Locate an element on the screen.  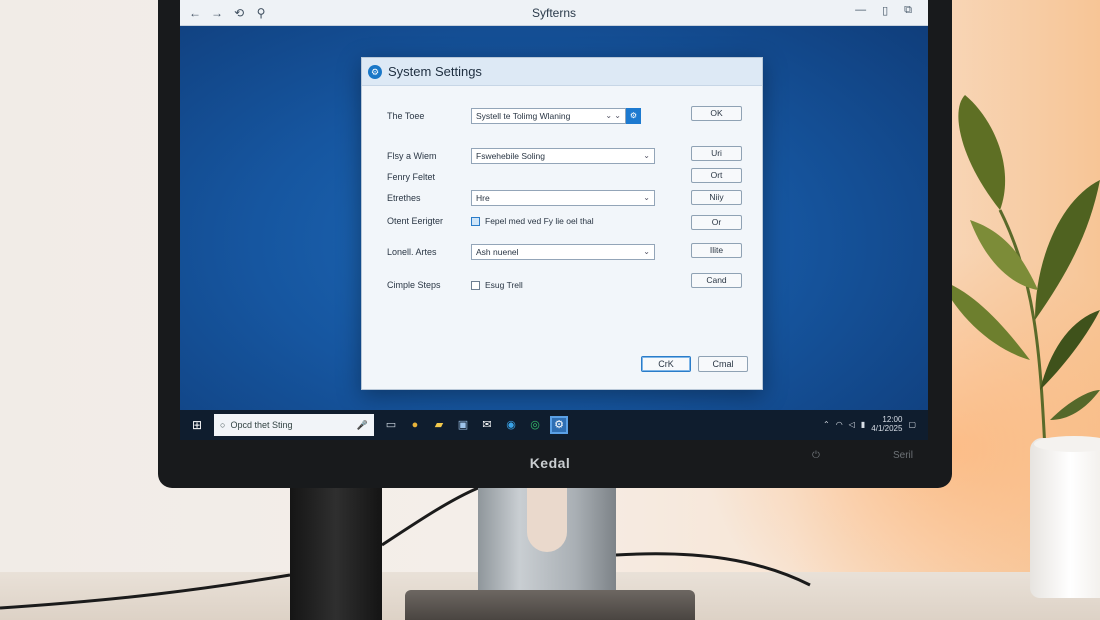
monitor-power-icon: ⏻ is located at coordinates (816, 455).